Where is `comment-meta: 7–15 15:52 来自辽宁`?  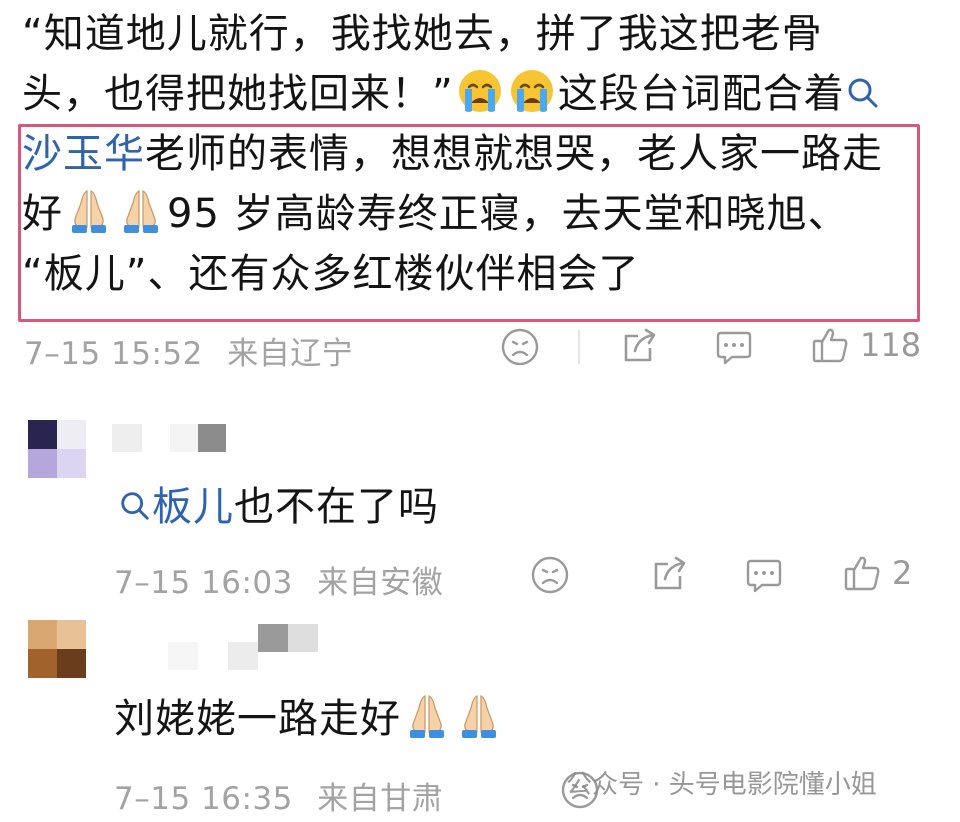 comment-meta: 7–15 15:52 来自辽宁 is located at coordinates (188, 350).